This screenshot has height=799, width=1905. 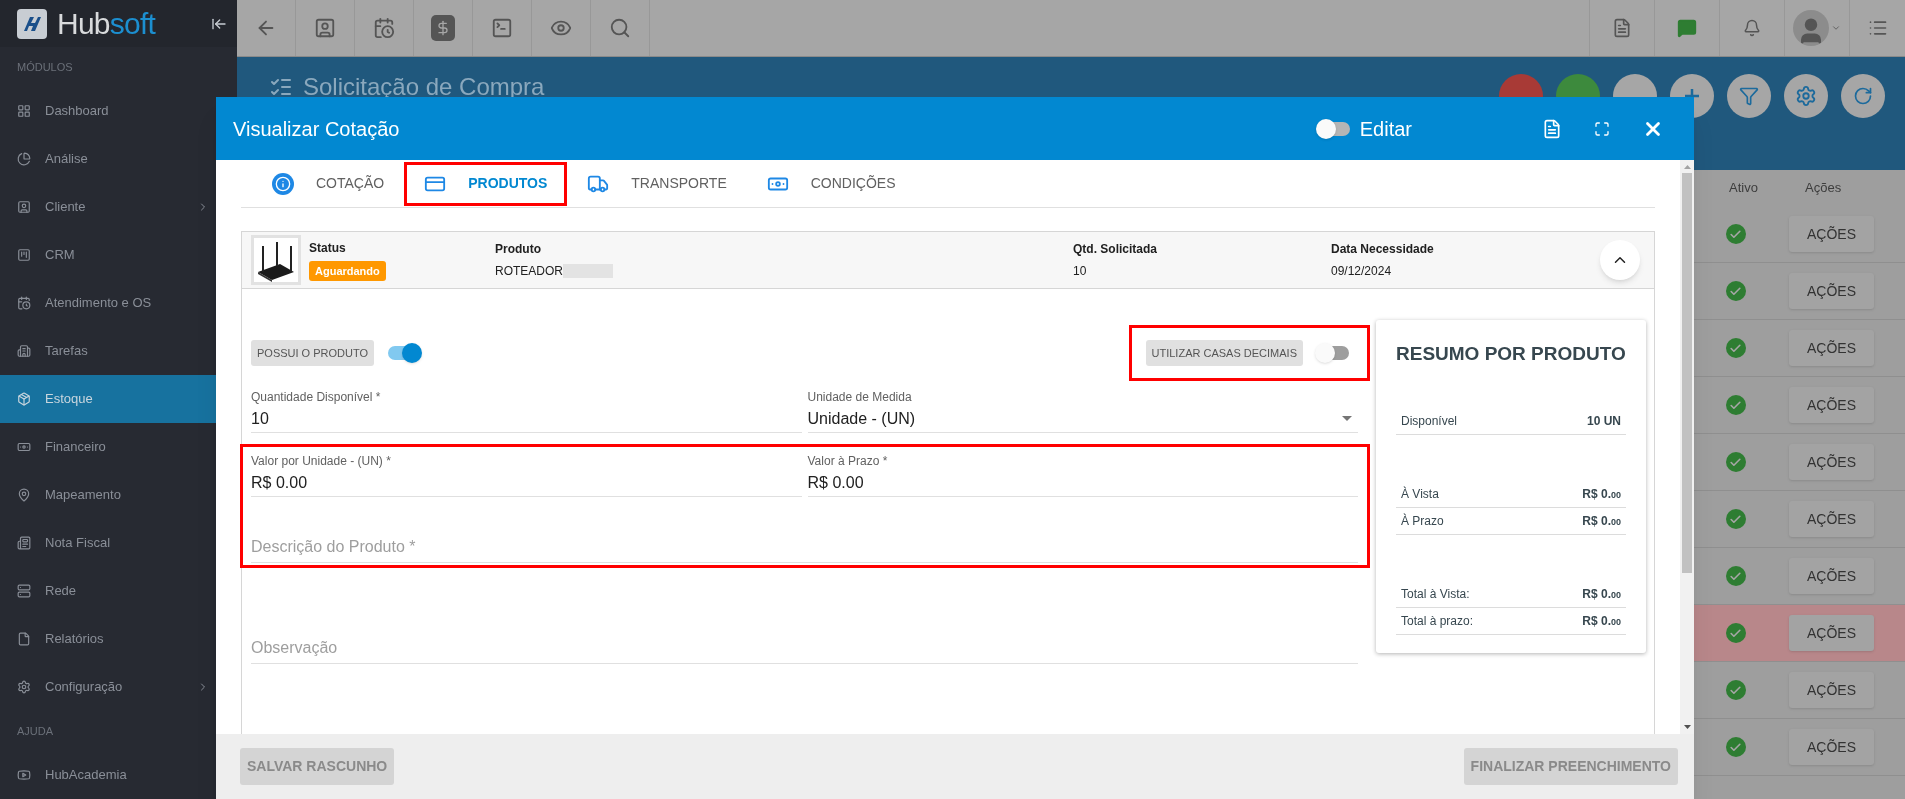 What do you see at coordinates (35, 731) in the screenshot?
I see `section-heading: AJUDA` at bounding box center [35, 731].